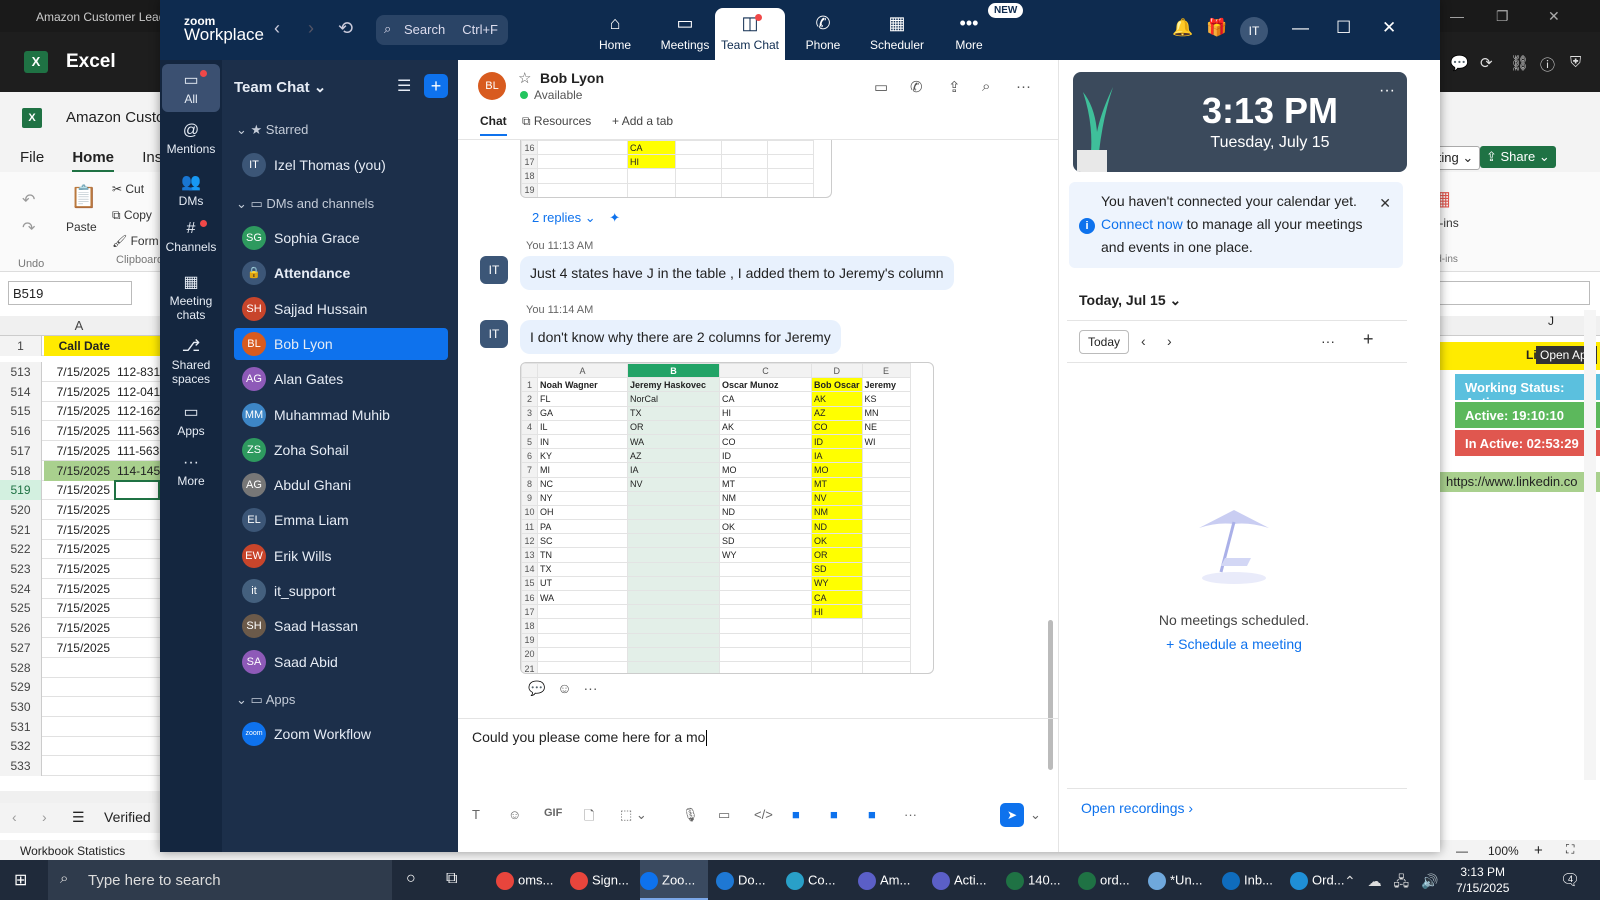 The image size is (1600, 900). What do you see at coordinates (1519, 63) in the screenshot?
I see `link-icon: ⛓` at bounding box center [1519, 63].